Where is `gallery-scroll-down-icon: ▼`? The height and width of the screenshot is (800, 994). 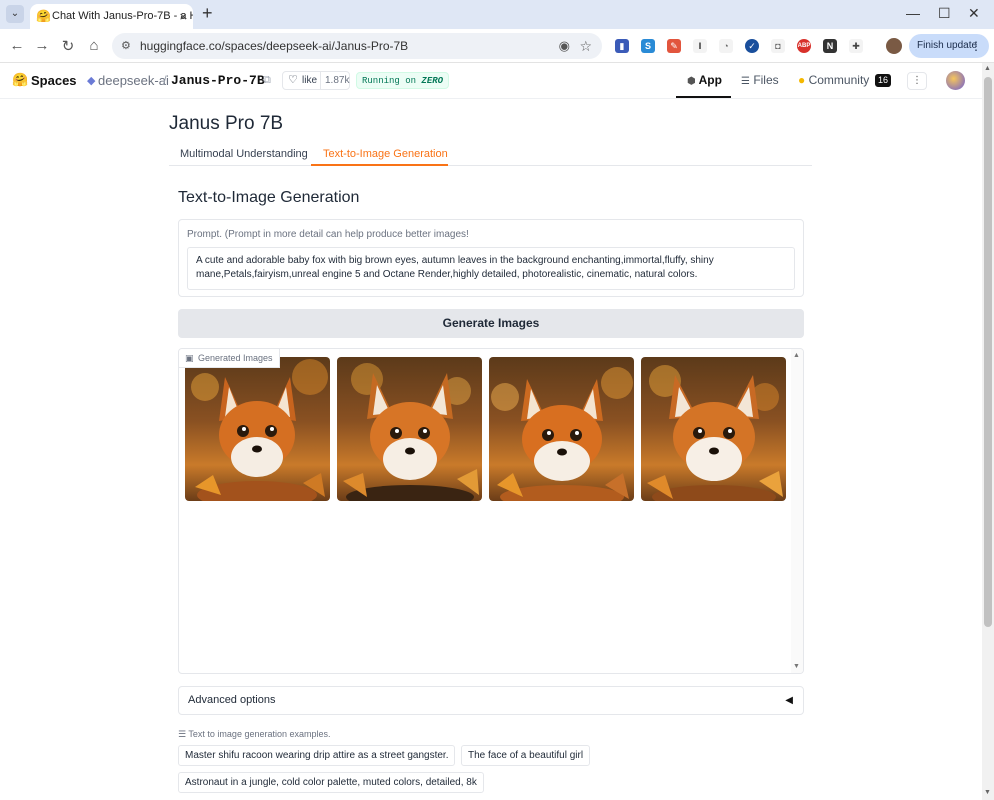
gallery-scroll-down-icon: ▼ is located at coordinates (796, 666).